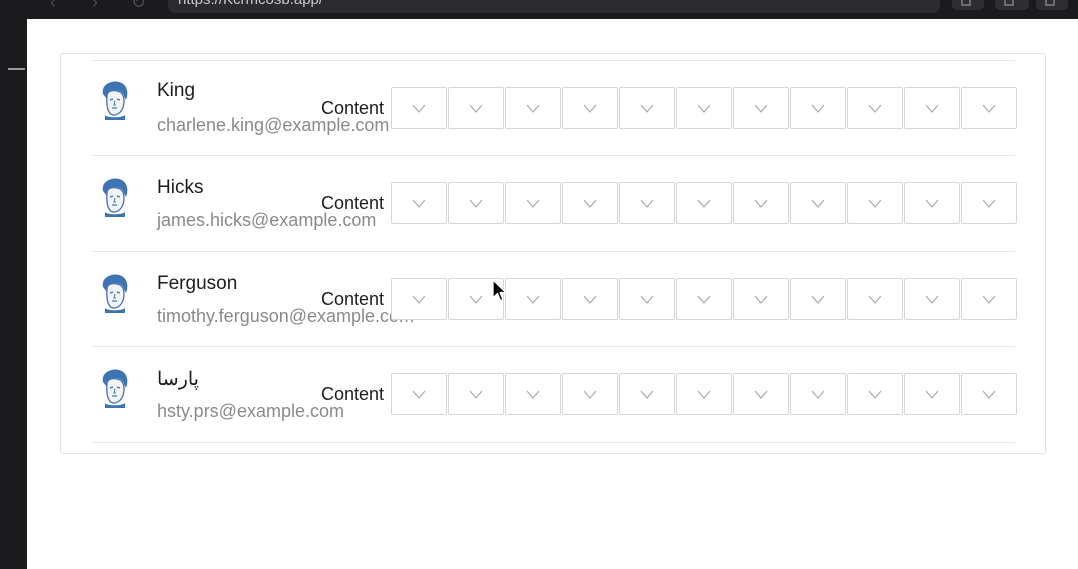 The width and height of the screenshot is (1078, 569). I want to click on tabs-icon, so click(1050, 3).